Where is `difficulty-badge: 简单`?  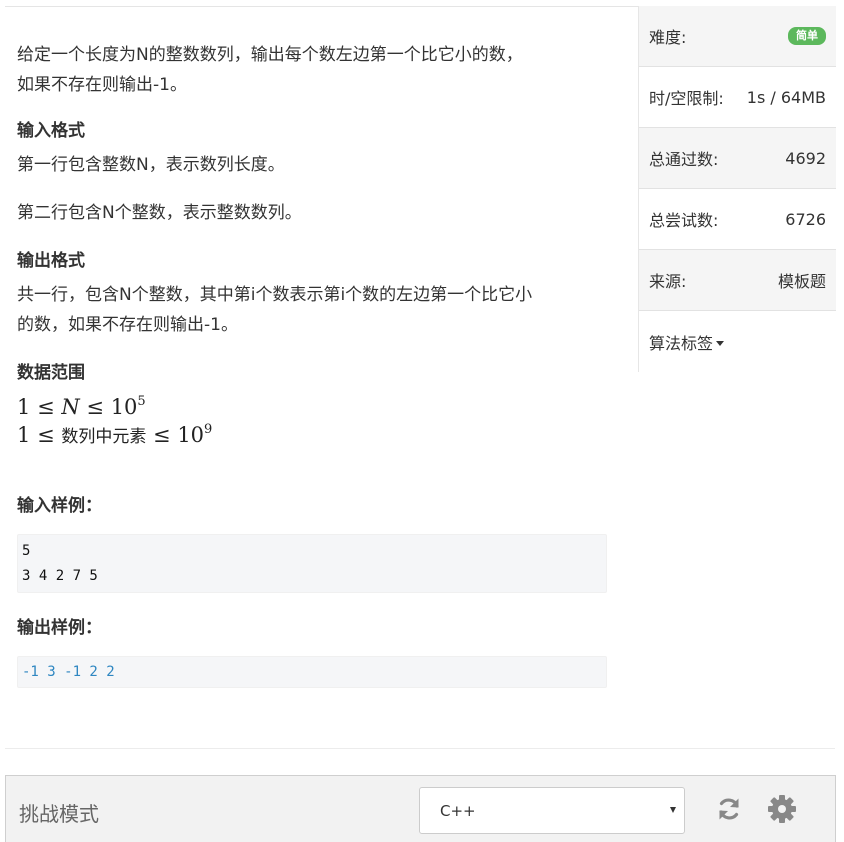 difficulty-badge: 简单 is located at coordinates (807, 36).